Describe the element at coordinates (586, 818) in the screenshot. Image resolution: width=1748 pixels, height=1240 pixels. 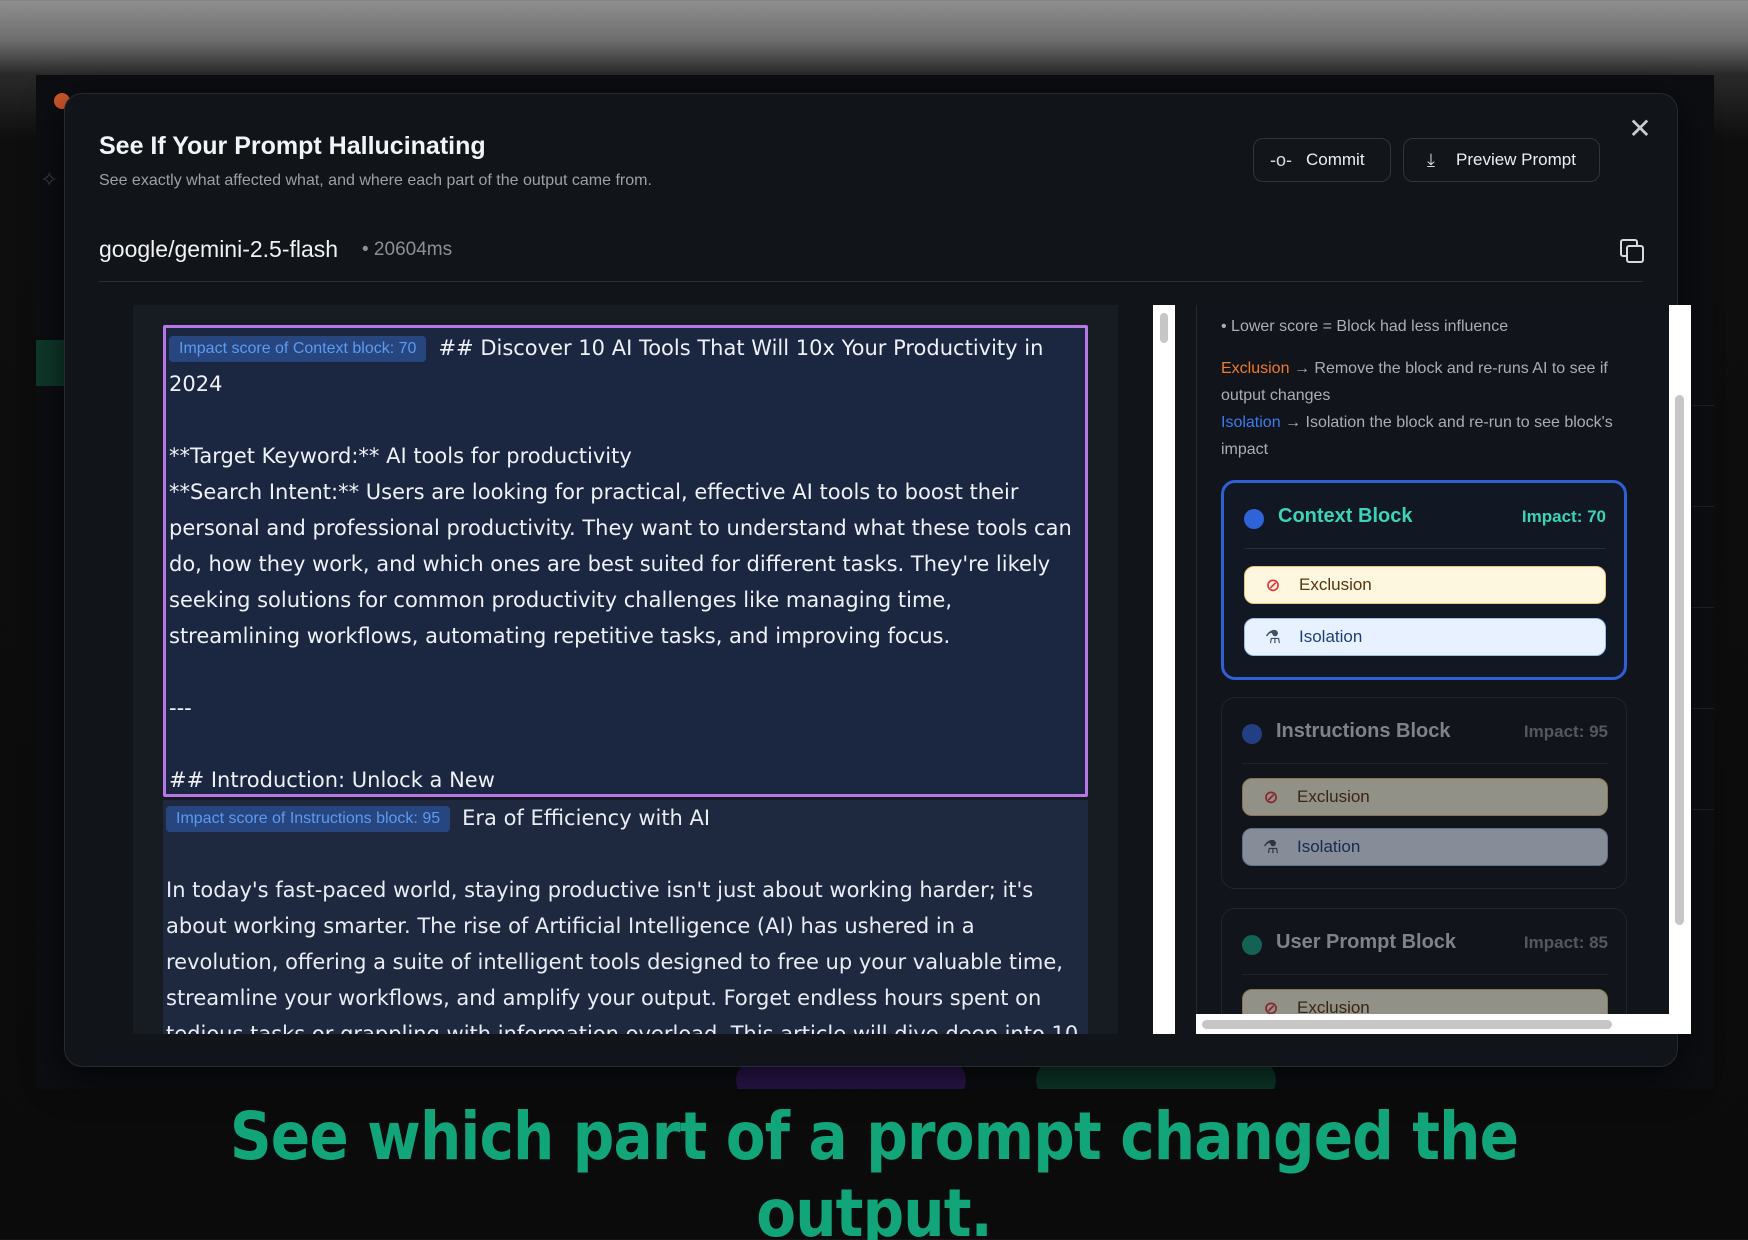
I see `text-line: Era of Efficiency with AI` at that location.